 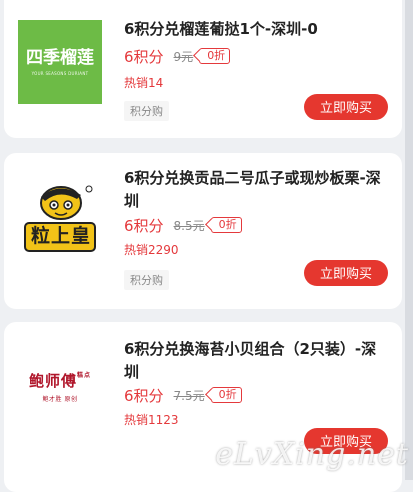 I want to click on product-title: 6积分兑换贡品二号瓜子或现炒板栗-深圳, so click(x=255, y=190).